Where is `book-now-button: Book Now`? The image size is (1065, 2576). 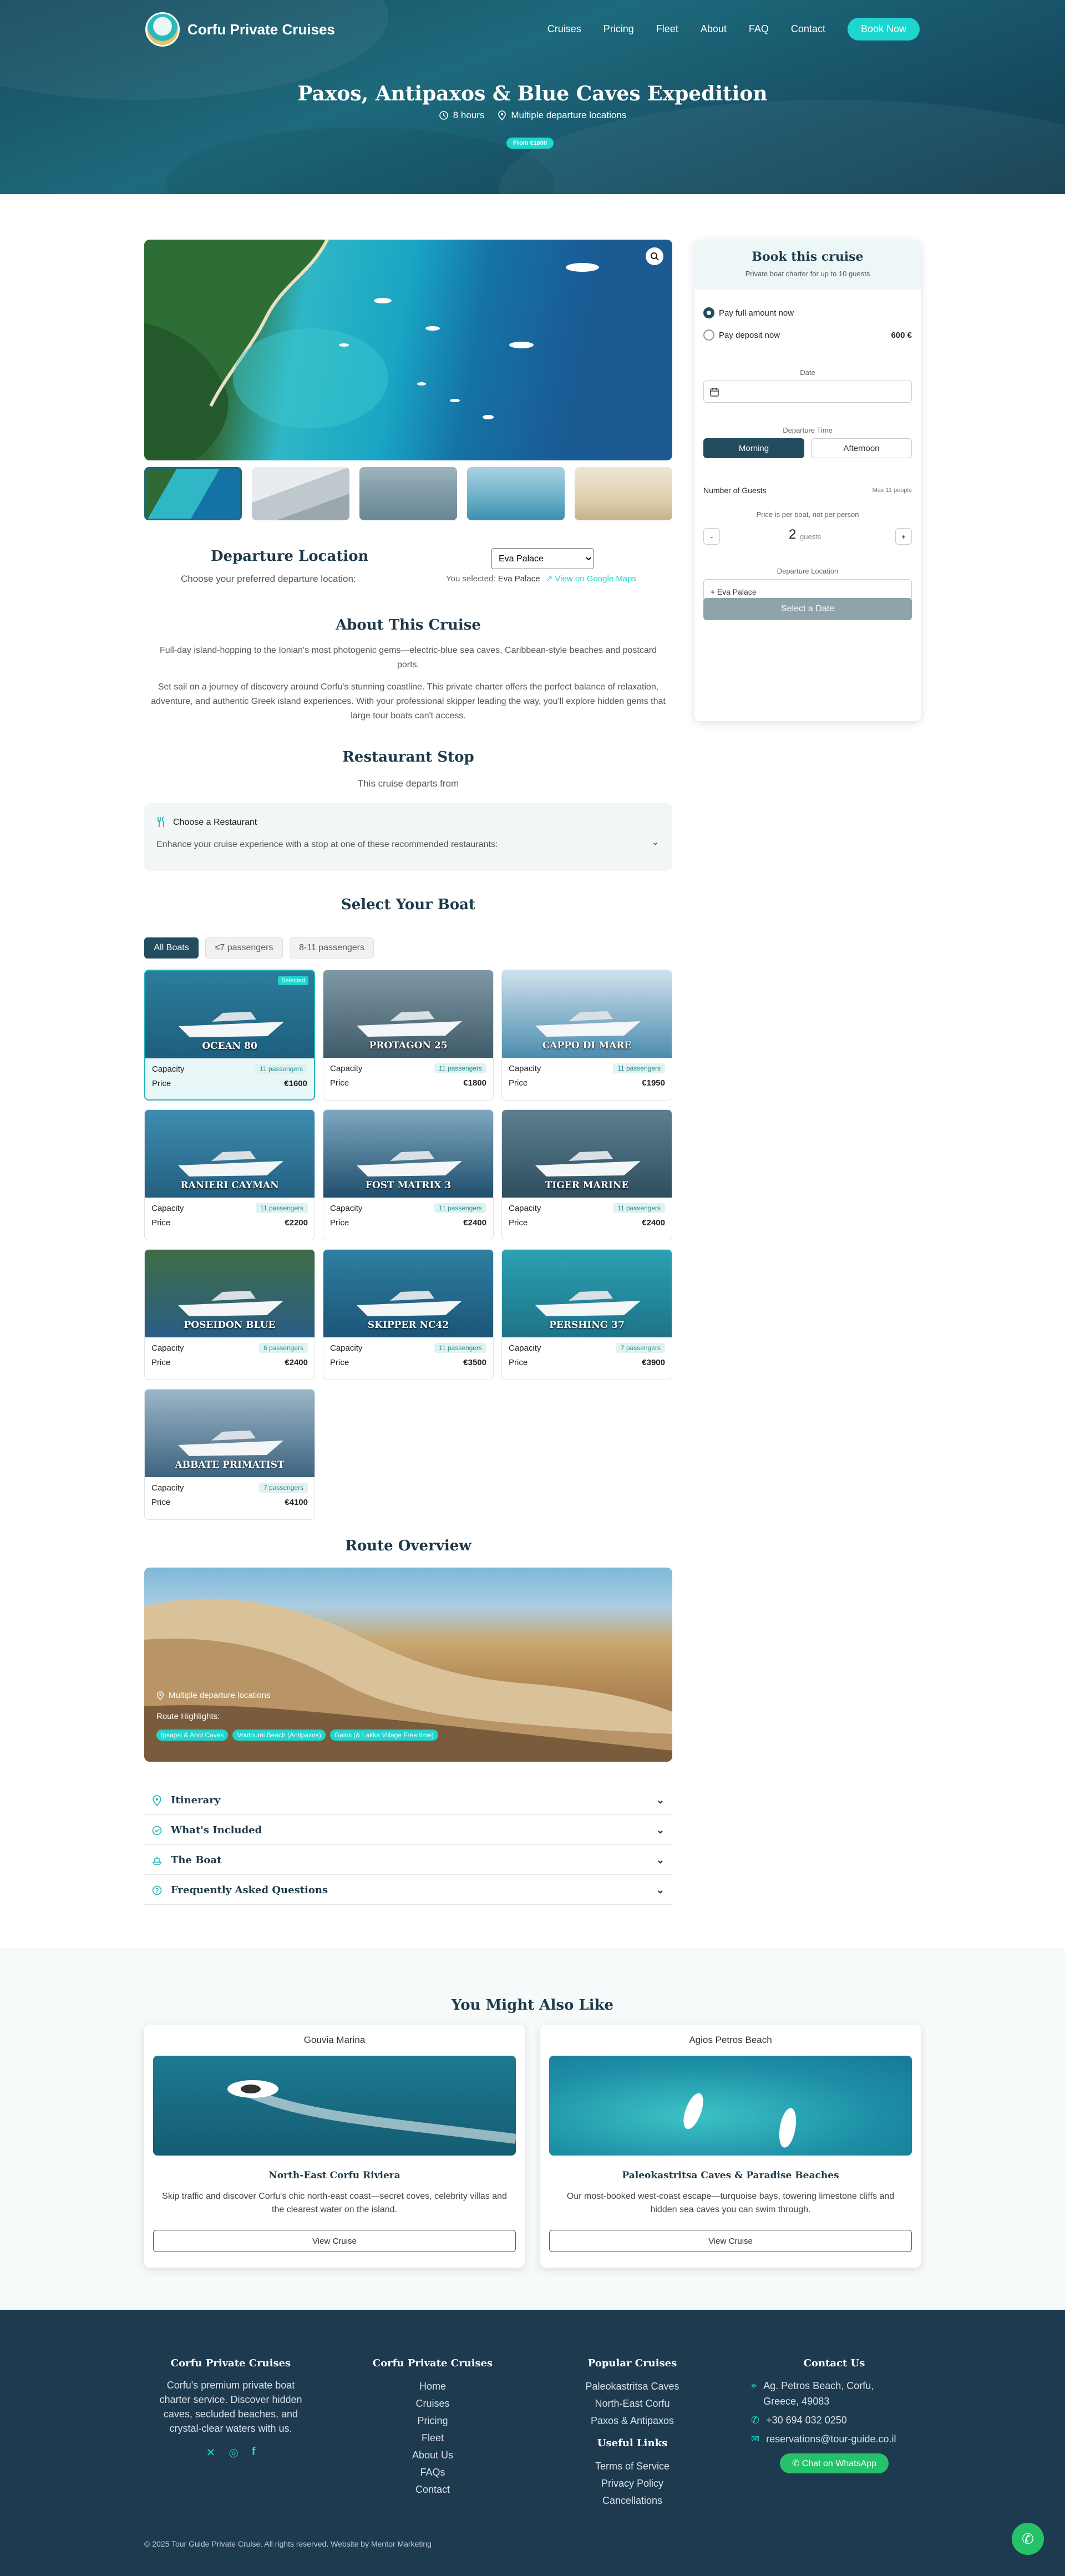
book-now-button: Book Now is located at coordinates (883, 29).